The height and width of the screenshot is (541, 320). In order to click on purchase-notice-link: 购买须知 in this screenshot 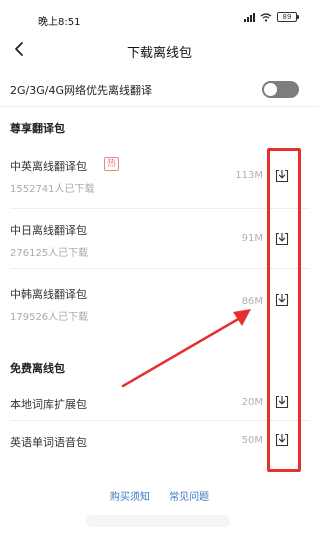, I will do `click(130, 497)`.